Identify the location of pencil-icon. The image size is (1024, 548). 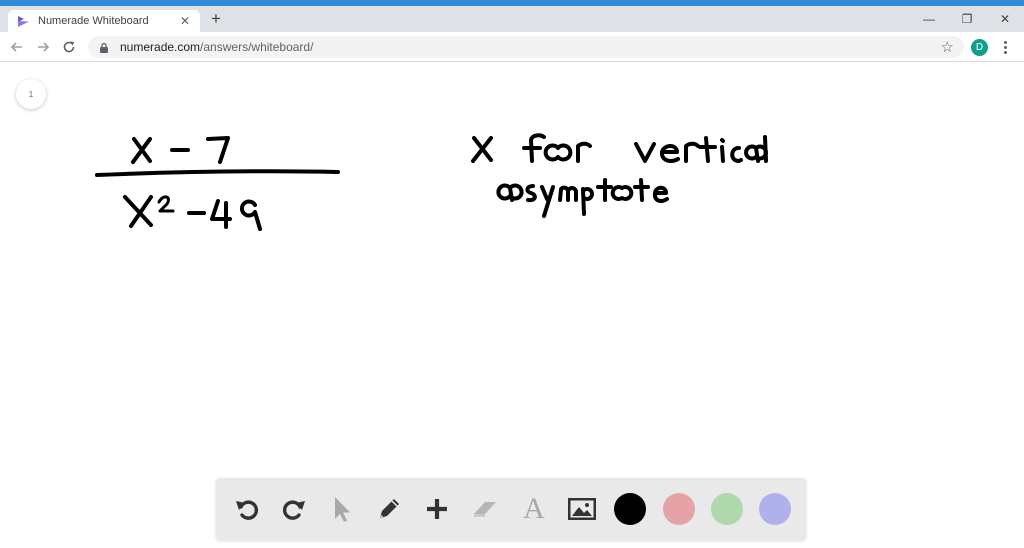
(389, 509).